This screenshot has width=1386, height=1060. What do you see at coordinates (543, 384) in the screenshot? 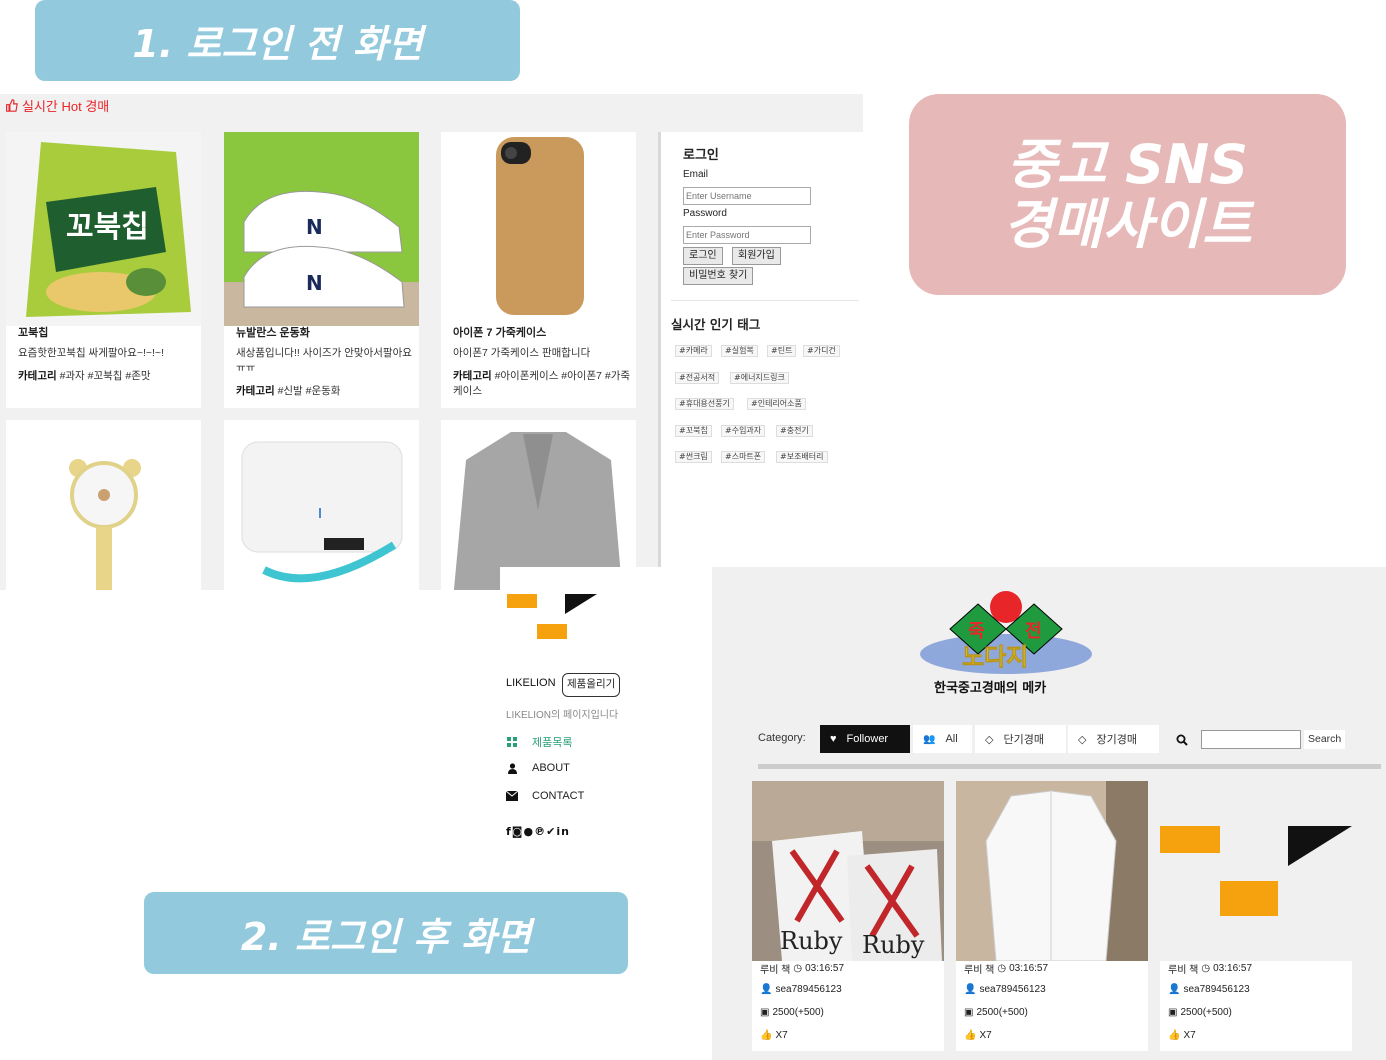
I see `product-category: 카테고리 #아이폰케이스 #아이폰7 #가죽케이스` at bounding box center [543, 384].